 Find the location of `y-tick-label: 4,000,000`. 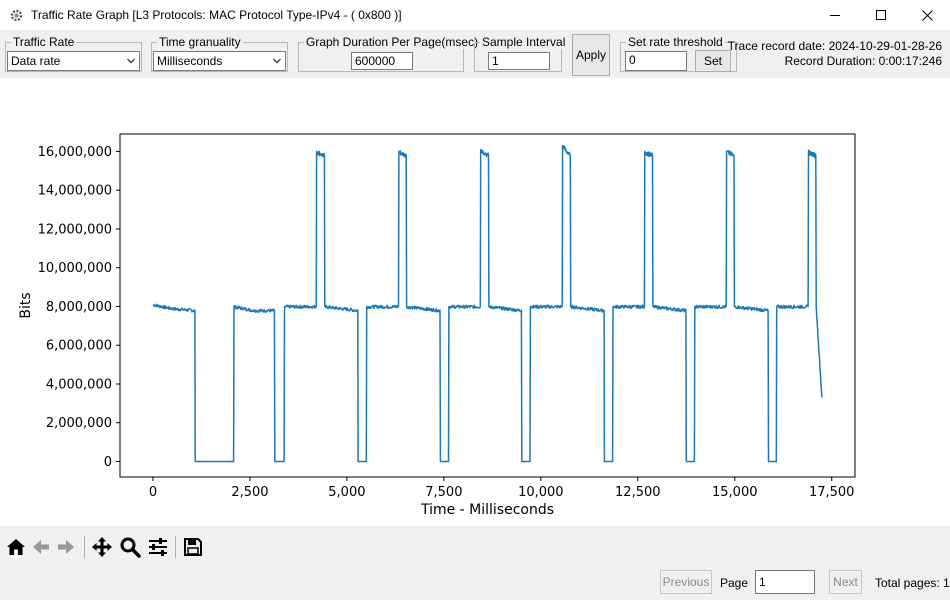

y-tick-label: 4,000,000 is located at coordinates (79, 384).